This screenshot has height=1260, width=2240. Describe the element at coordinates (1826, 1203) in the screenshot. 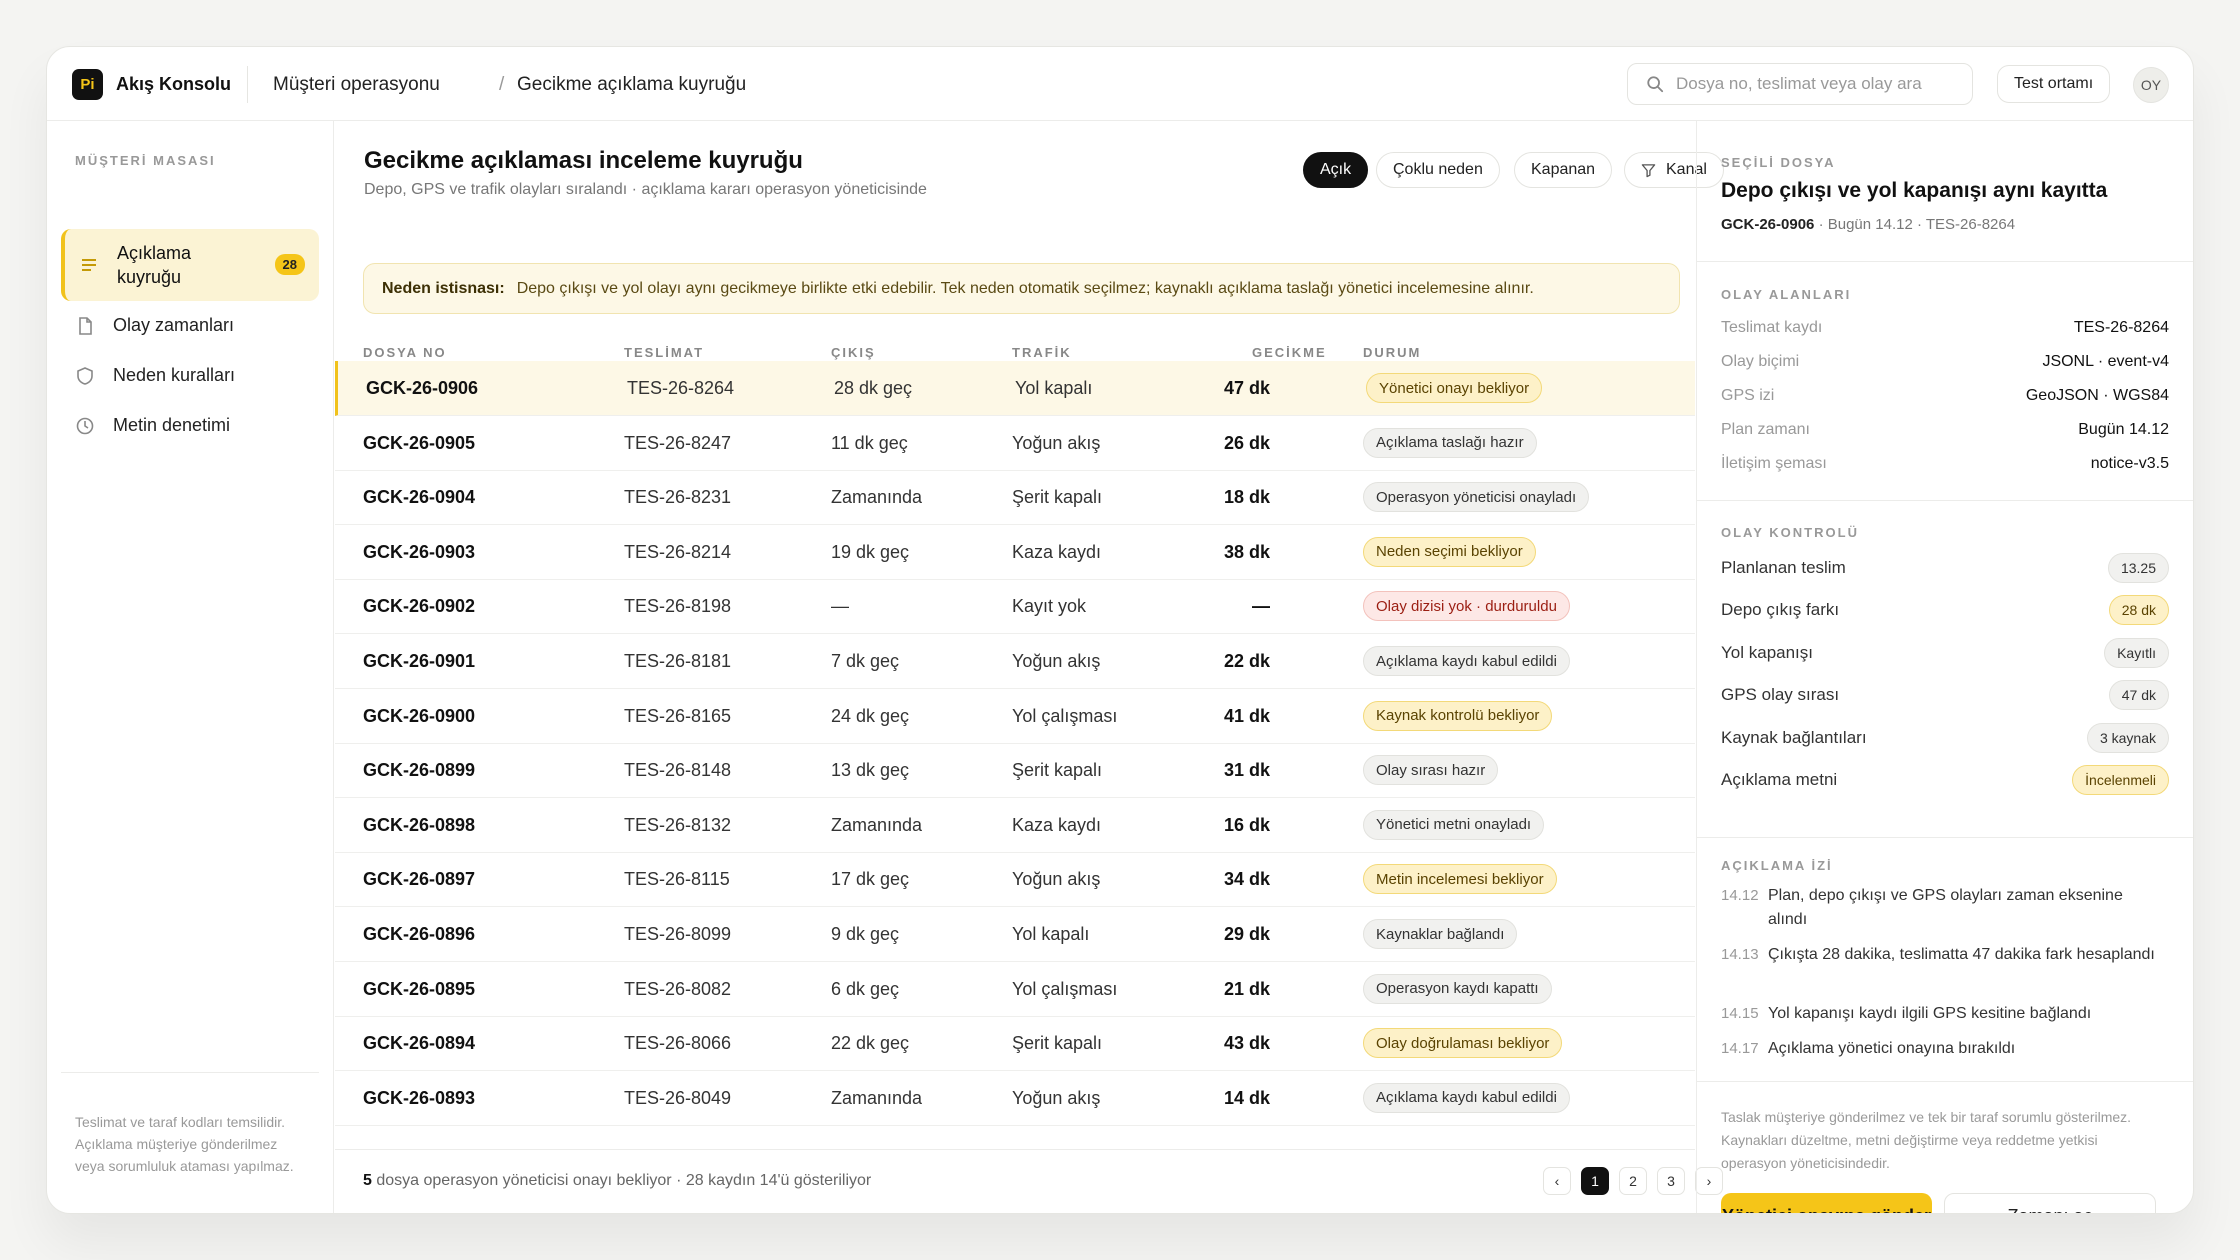

I see `send-for-approval-button: Yönetici onayına gönder` at that location.